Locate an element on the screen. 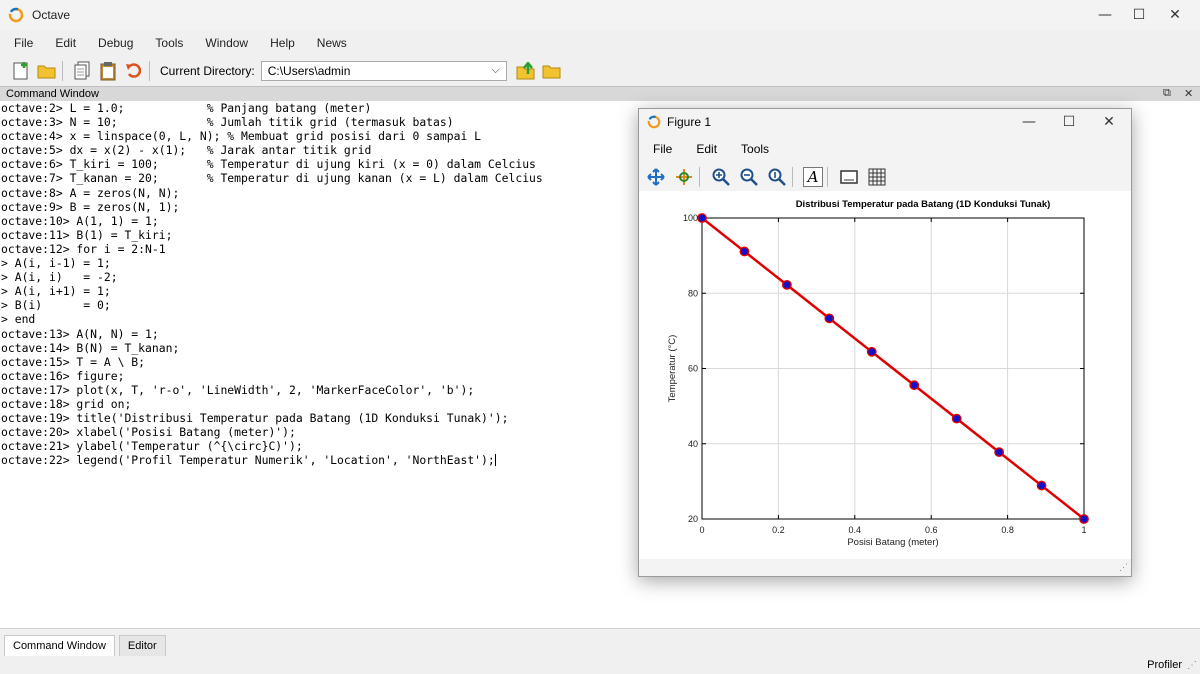 This screenshot has width=1200, height=674. paste-icon is located at coordinates (108, 71).